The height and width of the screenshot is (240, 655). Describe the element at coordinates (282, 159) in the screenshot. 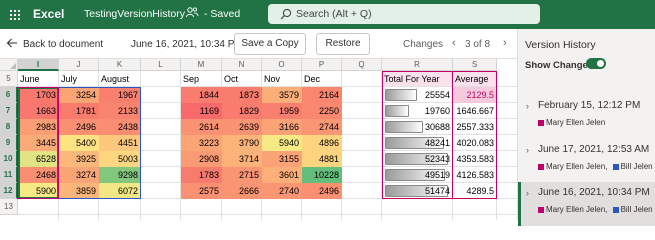

I see `data-cell: 3155` at that location.